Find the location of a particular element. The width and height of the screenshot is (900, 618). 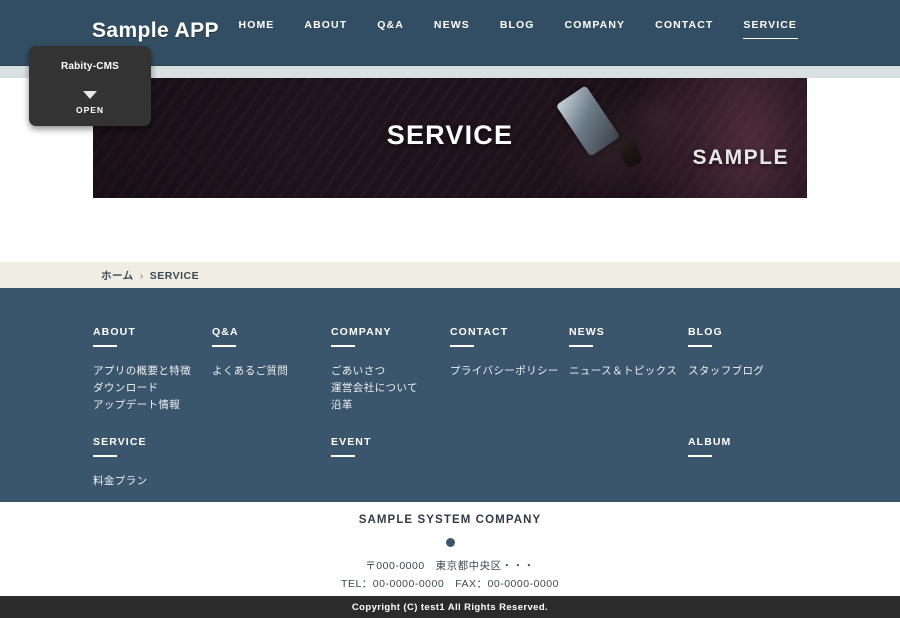

sitemap-column-service: SERVICE 料金プラン is located at coordinates (152, 461).